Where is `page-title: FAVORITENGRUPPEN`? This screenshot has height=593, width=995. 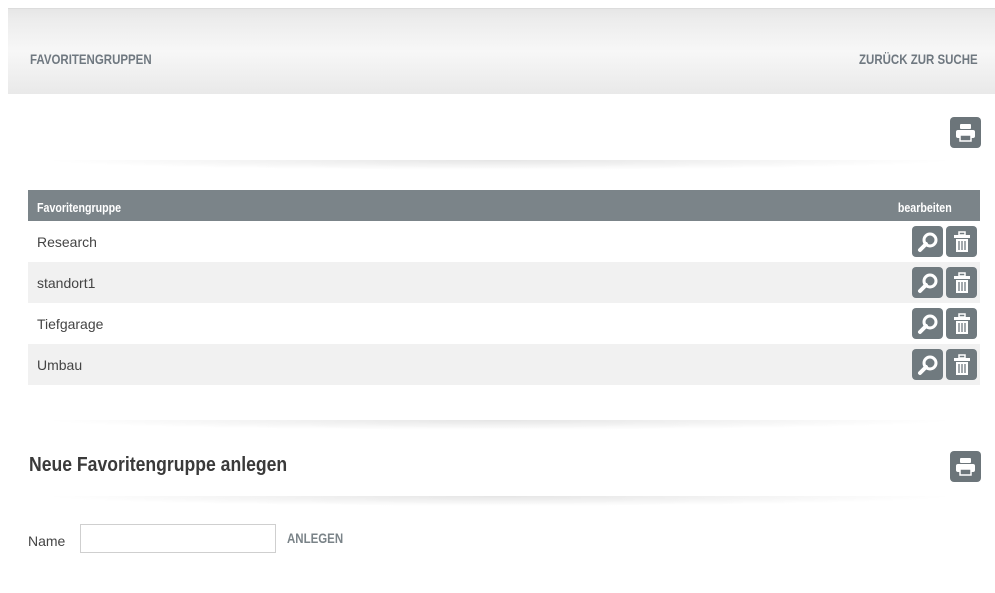 page-title: FAVORITENGRUPPEN is located at coordinates (91, 59).